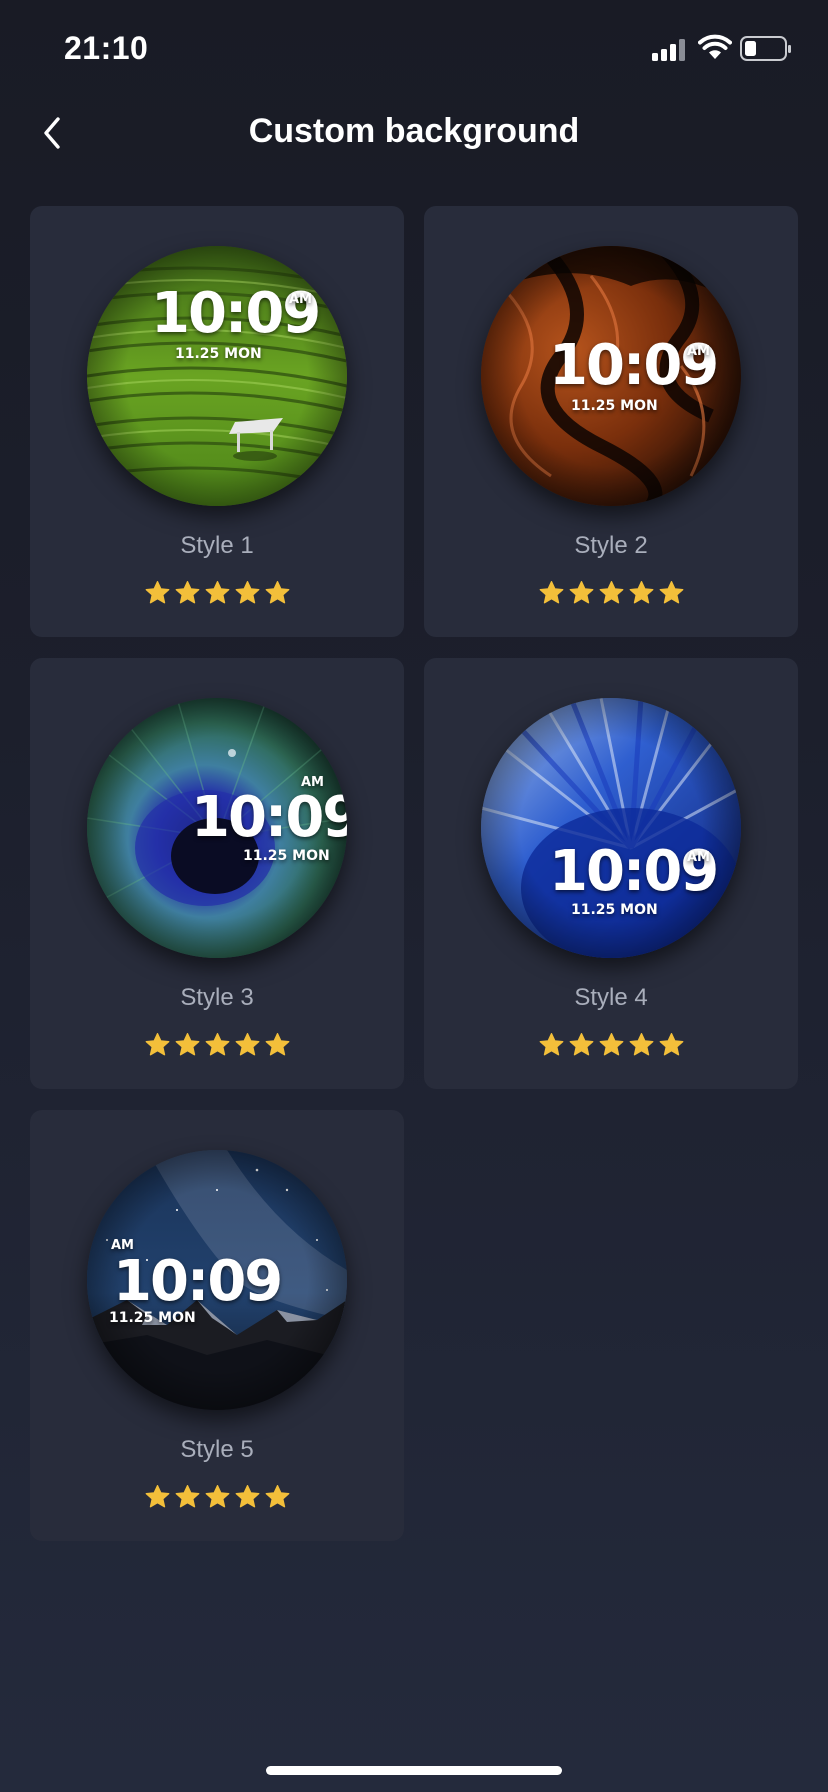 The width and height of the screenshot is (828, 1792). What do you see at coordinates (765, 48) in the screenshot?
I see `battery-icon` at bounding box center [765, 48].